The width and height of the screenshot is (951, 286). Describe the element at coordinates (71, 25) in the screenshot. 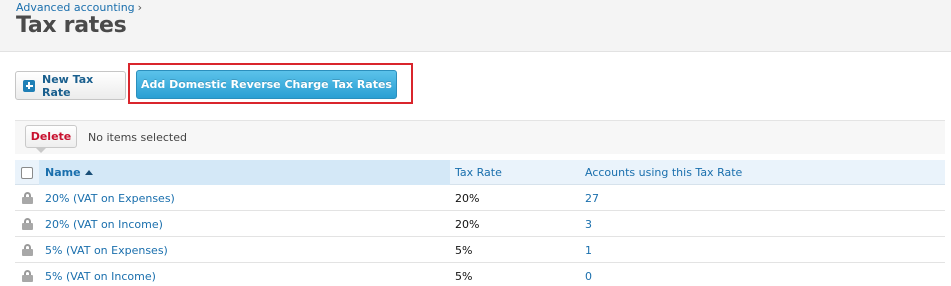

I see `page-title: Tax rates` at that location.